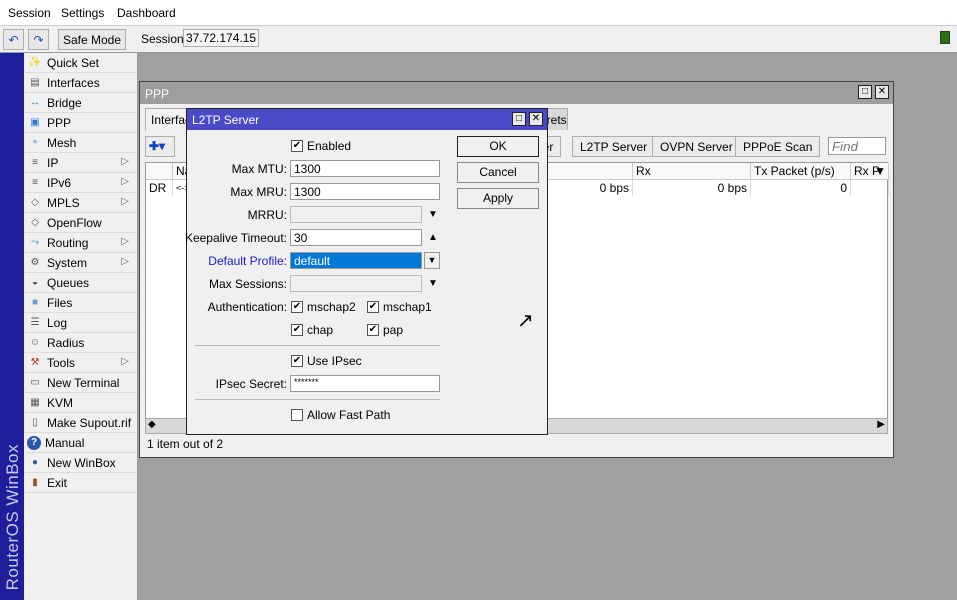 This screenshot has height=600, width=957. What do you see at coordinates (356, 260) in the screenshot?
I see `default-profile-select: default` at bounding box center [356, 260].